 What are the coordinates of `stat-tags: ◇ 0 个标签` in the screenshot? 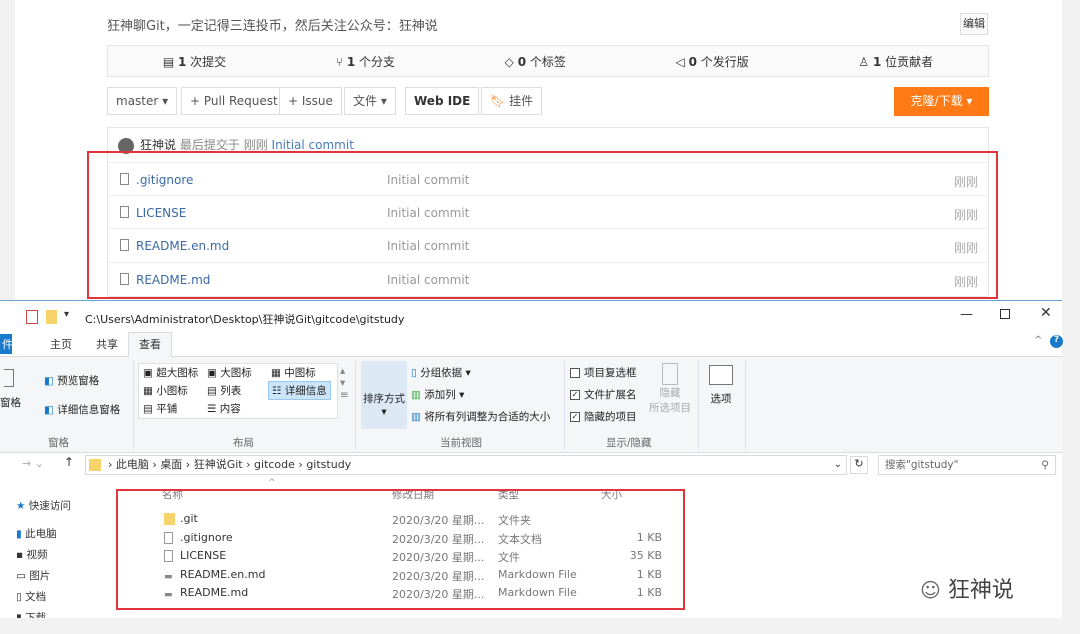 It's located at (535, 61).